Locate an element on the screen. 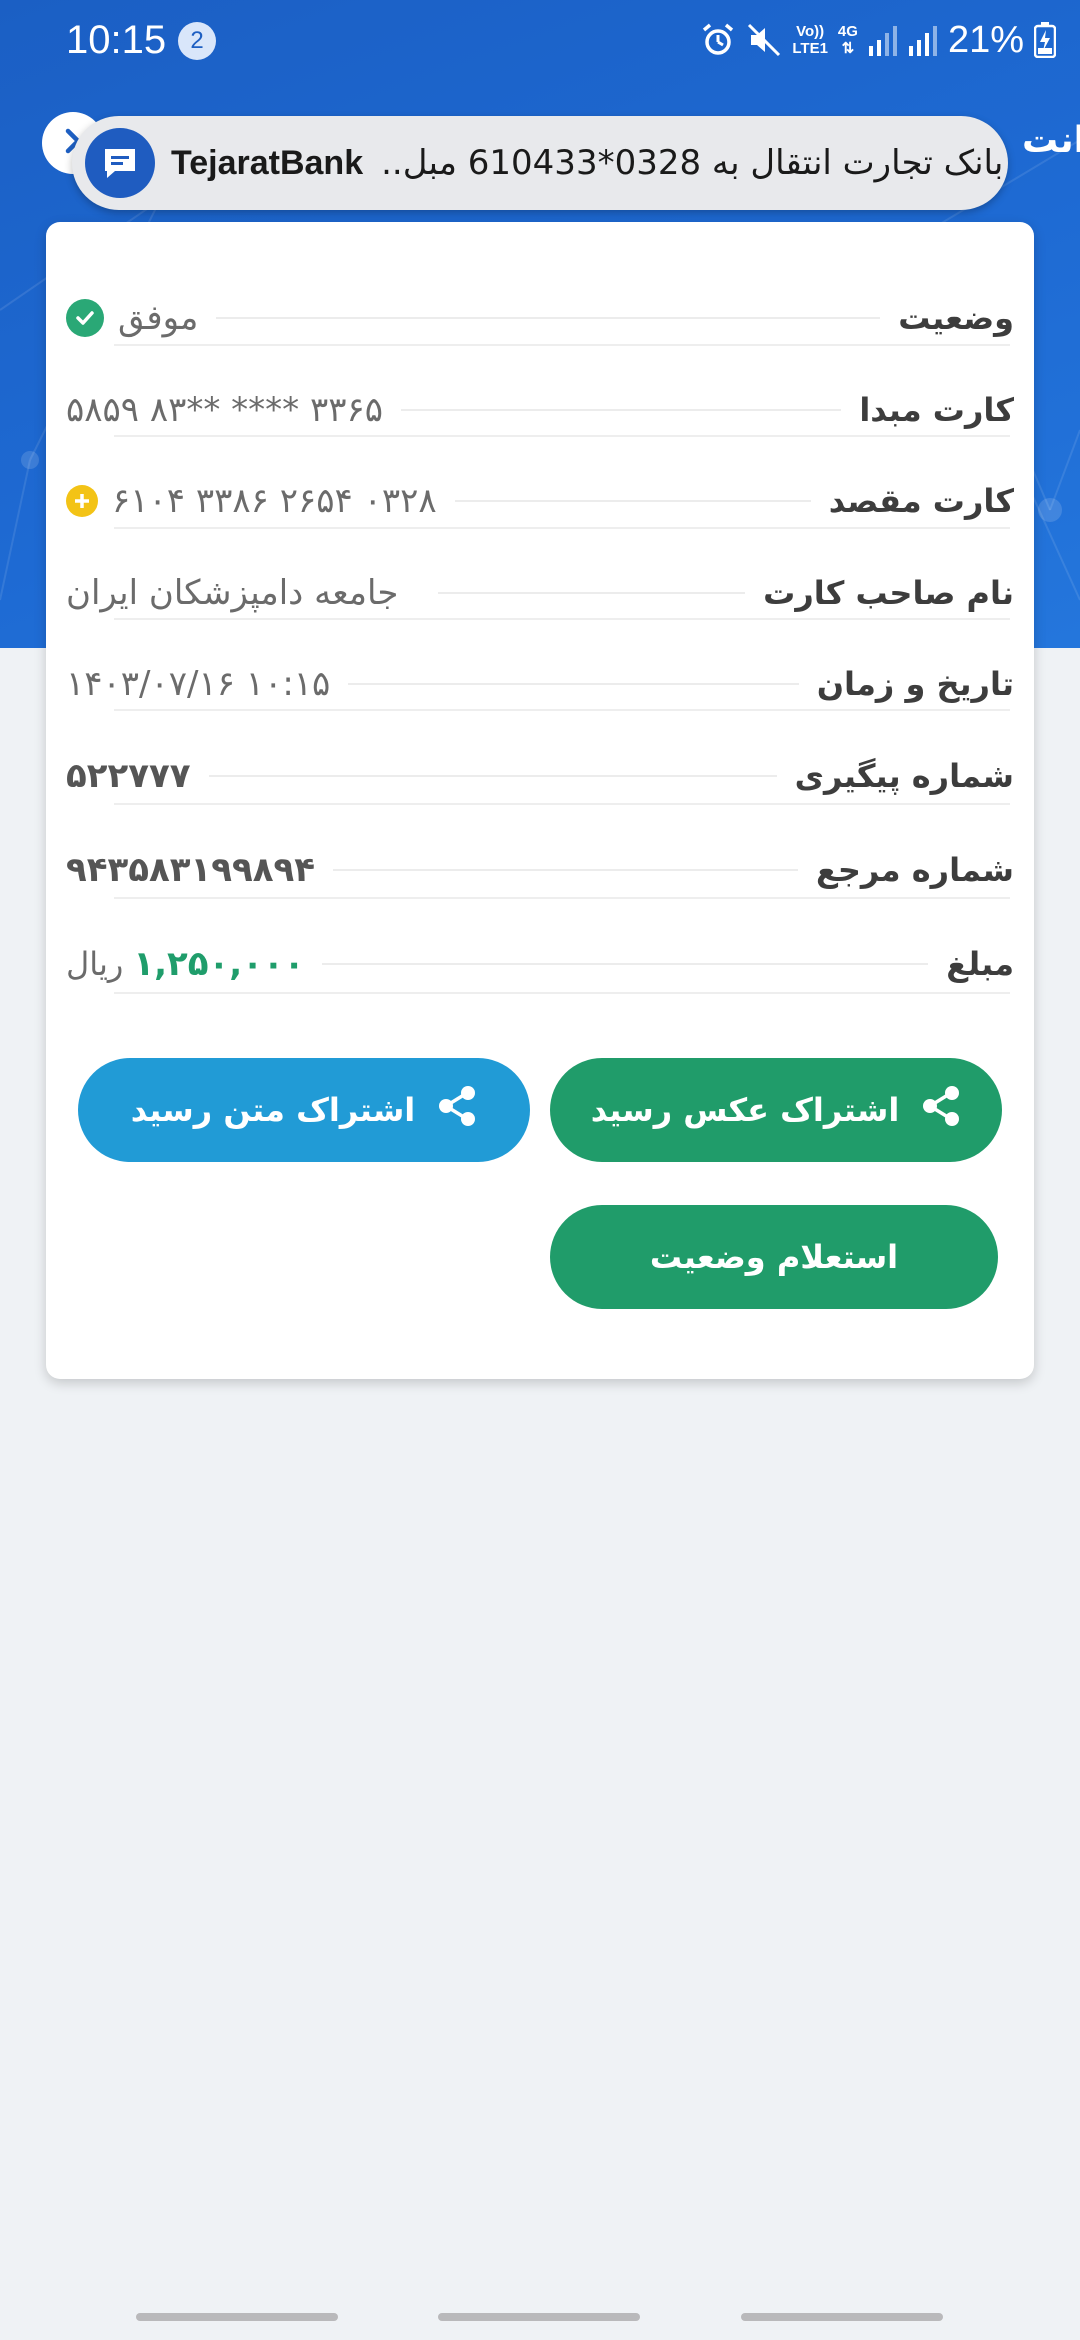  amount-row: مبلغ ۱,۲۵۰,۰۰۰ ریال is located at coordinates (540, 964).